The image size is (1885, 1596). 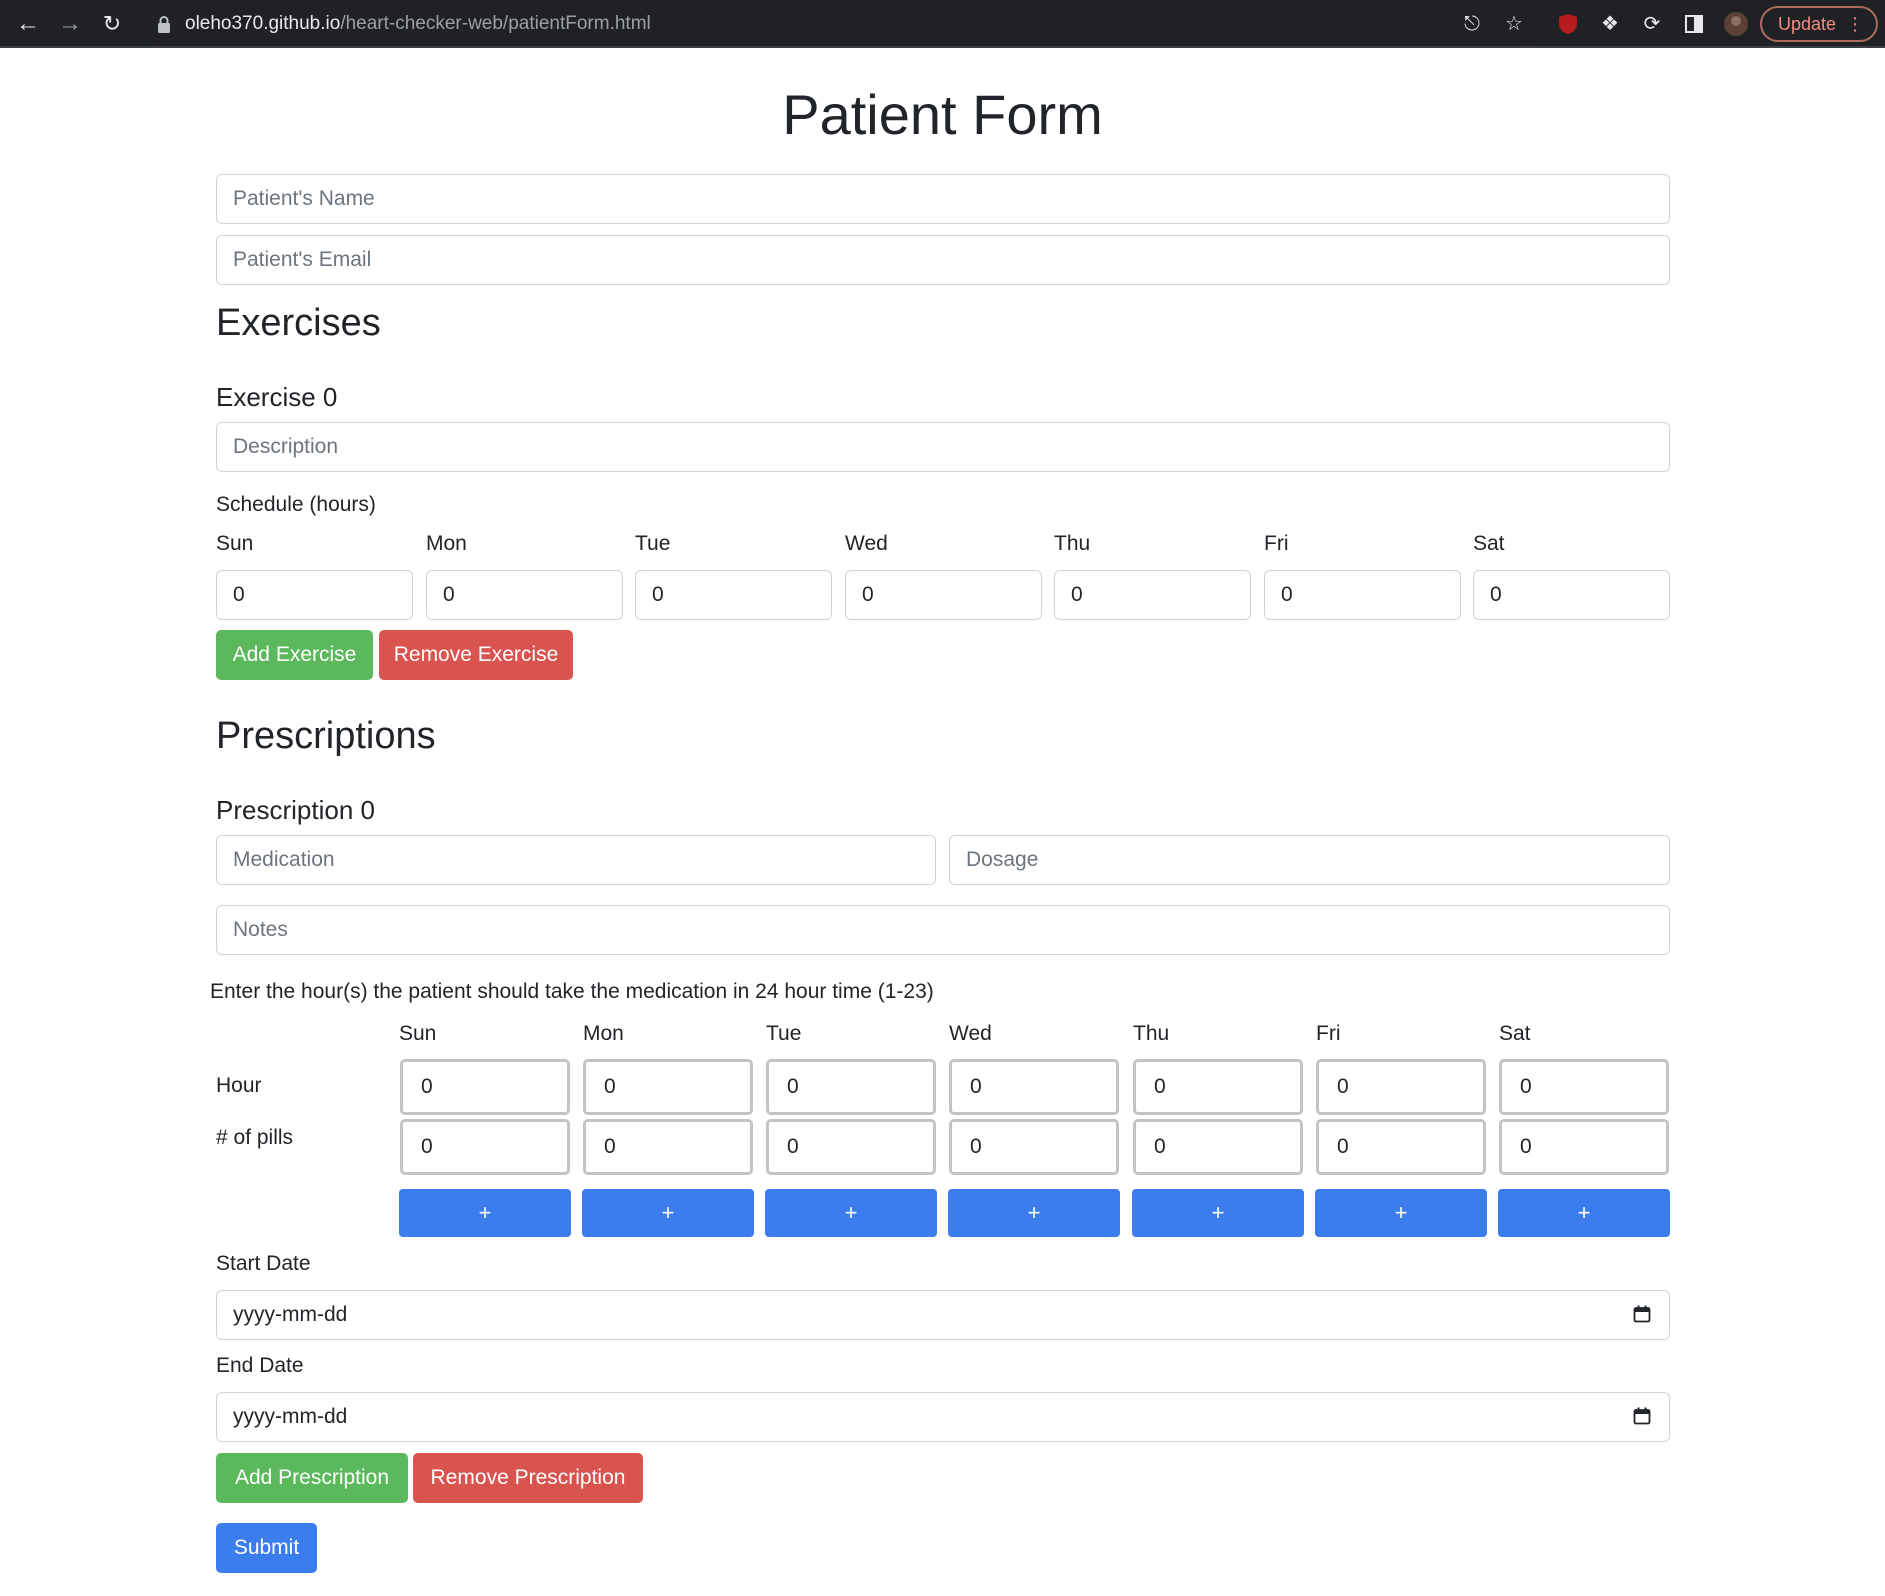 What do you see at coordinates (576, 860) in the screenshot?
I see `medication-input: Medication` at bounding box center [576, 860].